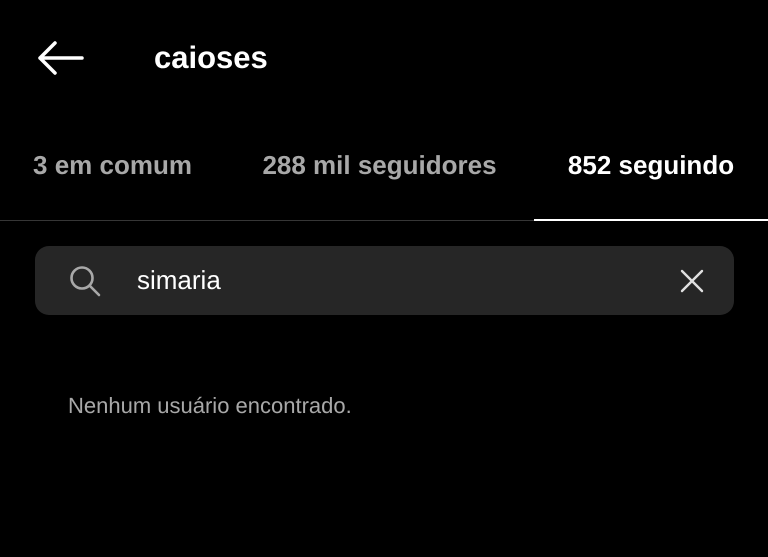  What do you see at coordinates (85, 280) in the screenshot?
I see `search-icon` at bounding box center [85, 280].